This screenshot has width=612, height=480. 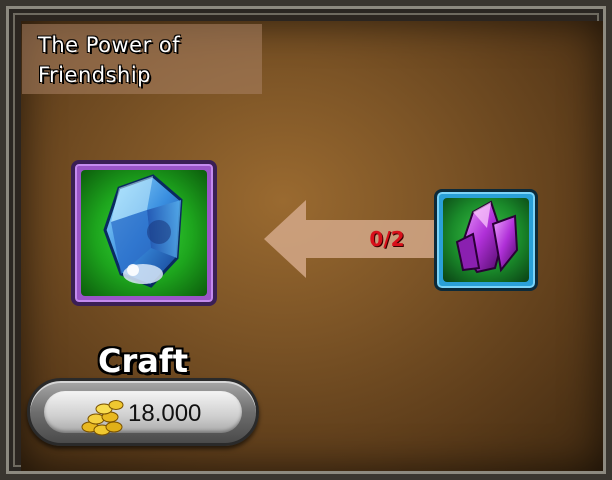 What do you see at coordinates (165, 413) in the screenshot?
I see `craft-cost: 18.000` at bounding box center [165, 413].